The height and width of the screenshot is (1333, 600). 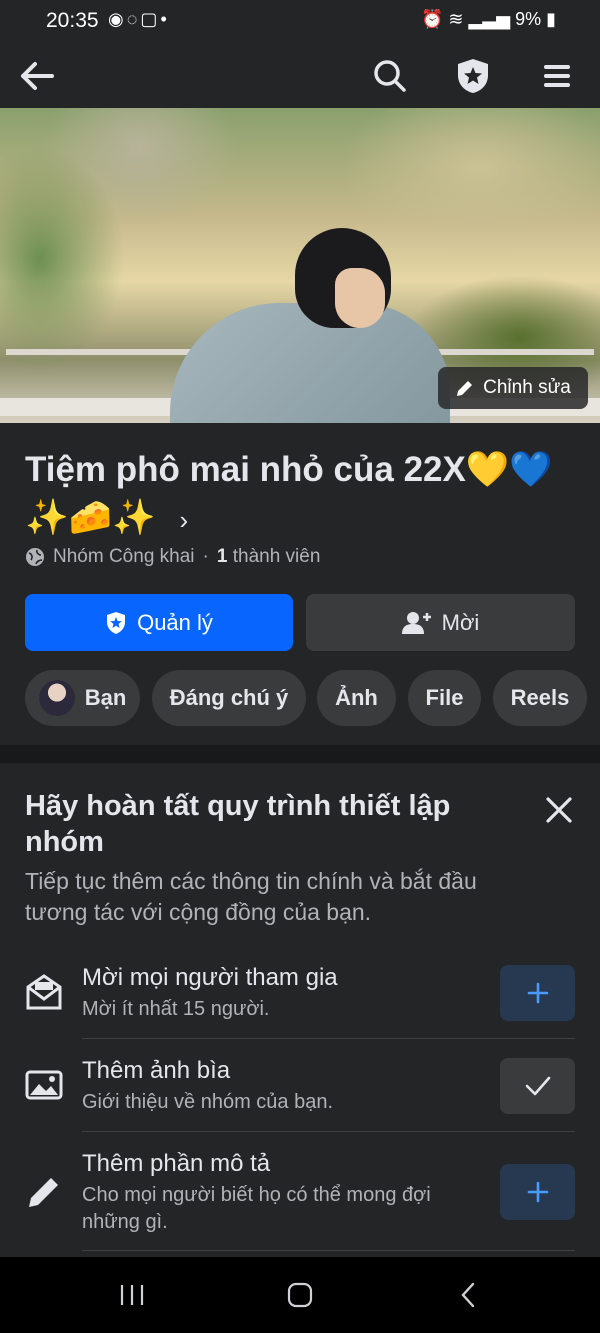 I want to click on notification-icons: ◉◌▢•, so click(x=139, y=19).